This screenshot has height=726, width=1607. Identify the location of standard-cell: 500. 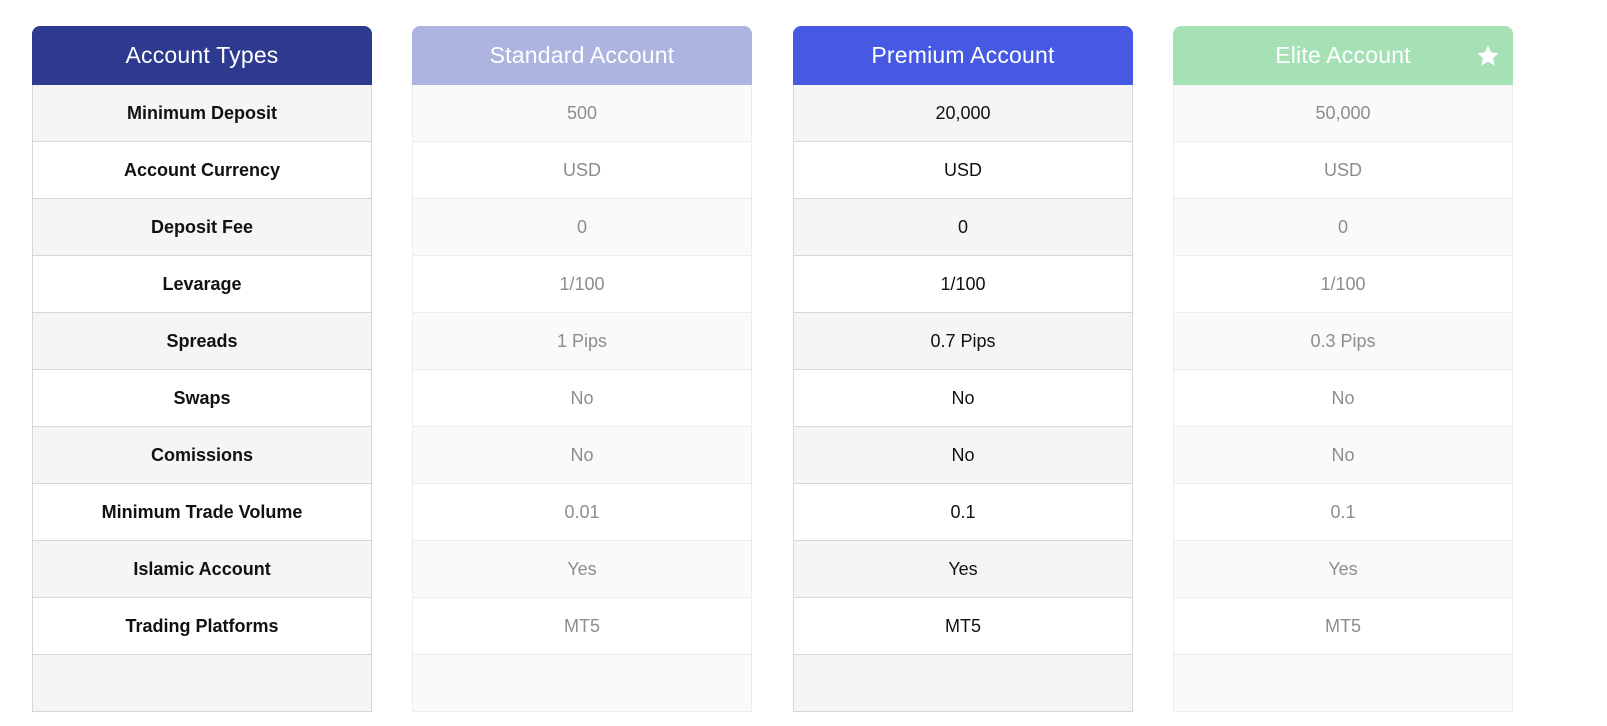
(582, 113).